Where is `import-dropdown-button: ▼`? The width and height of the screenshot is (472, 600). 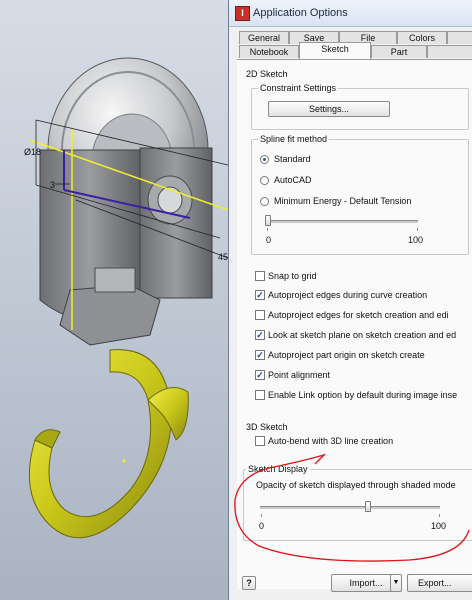 import-dropdown-button: ▼ is located at coordinates (396, 583).